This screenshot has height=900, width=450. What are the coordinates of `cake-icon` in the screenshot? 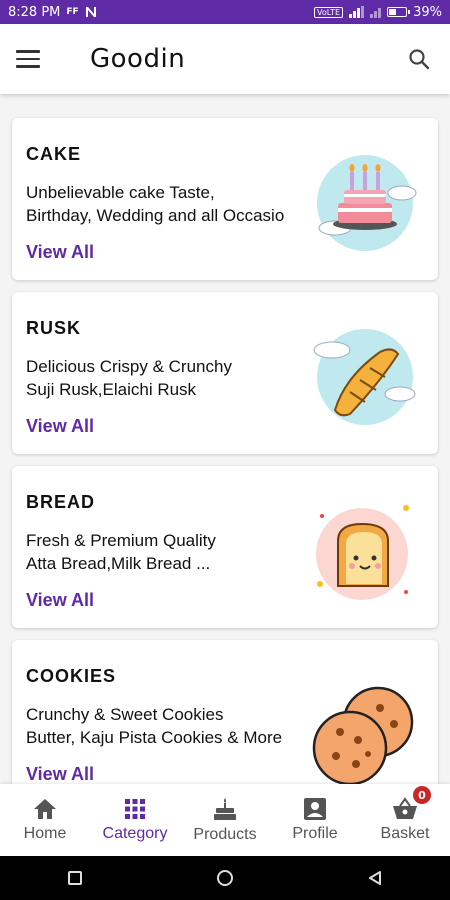 It's located at (225, 809).